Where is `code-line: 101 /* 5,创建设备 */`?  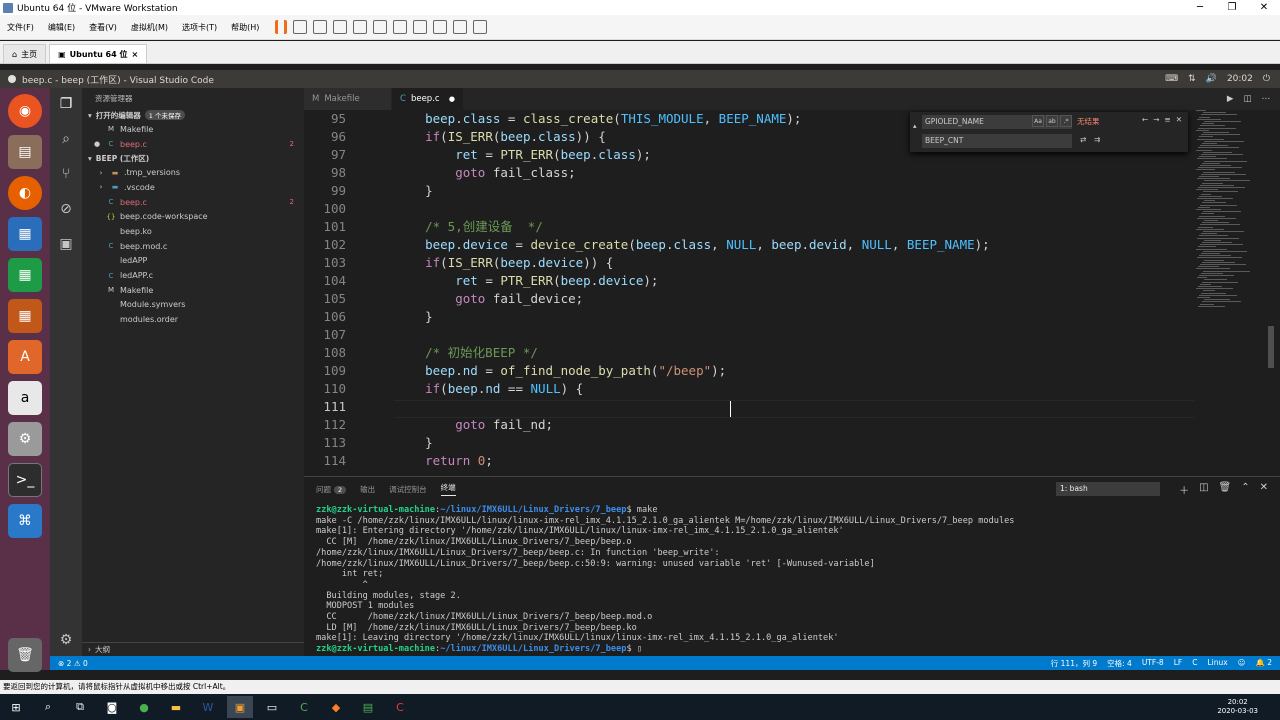 code-line: 101 /* 5,创建设备 */ is located at coordinates (423, 227).